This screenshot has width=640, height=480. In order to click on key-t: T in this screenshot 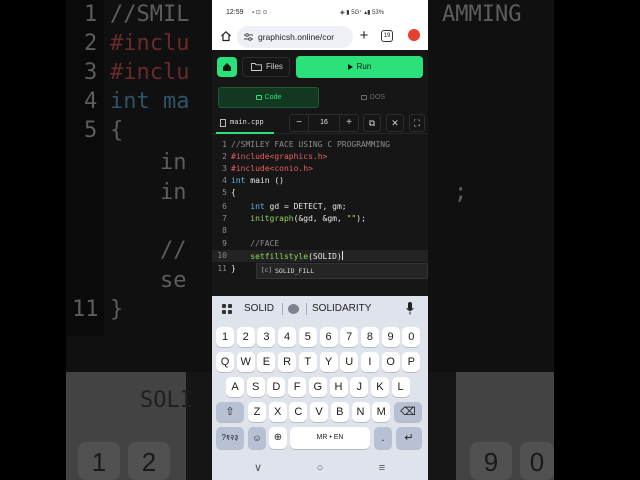, I will do `click(307, 362)`.